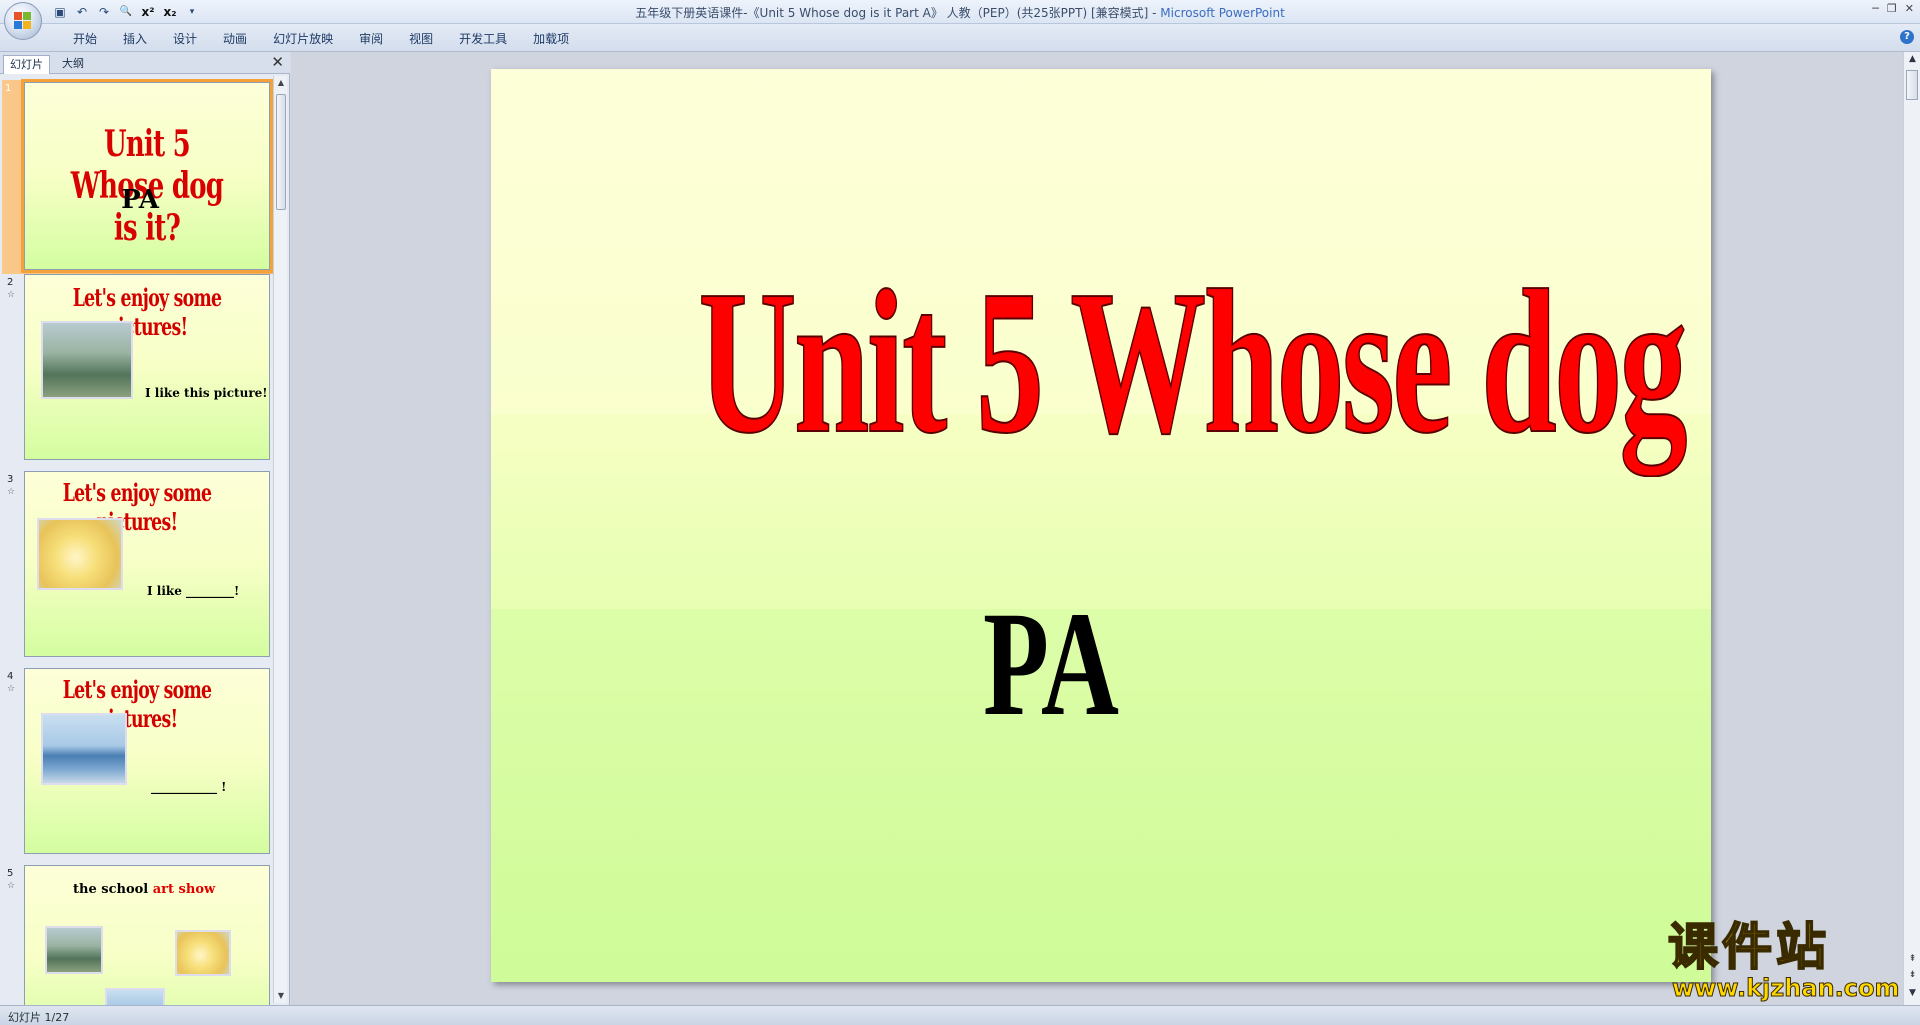  I want to click on slide-subtitle: PA, so click(1051, 664).